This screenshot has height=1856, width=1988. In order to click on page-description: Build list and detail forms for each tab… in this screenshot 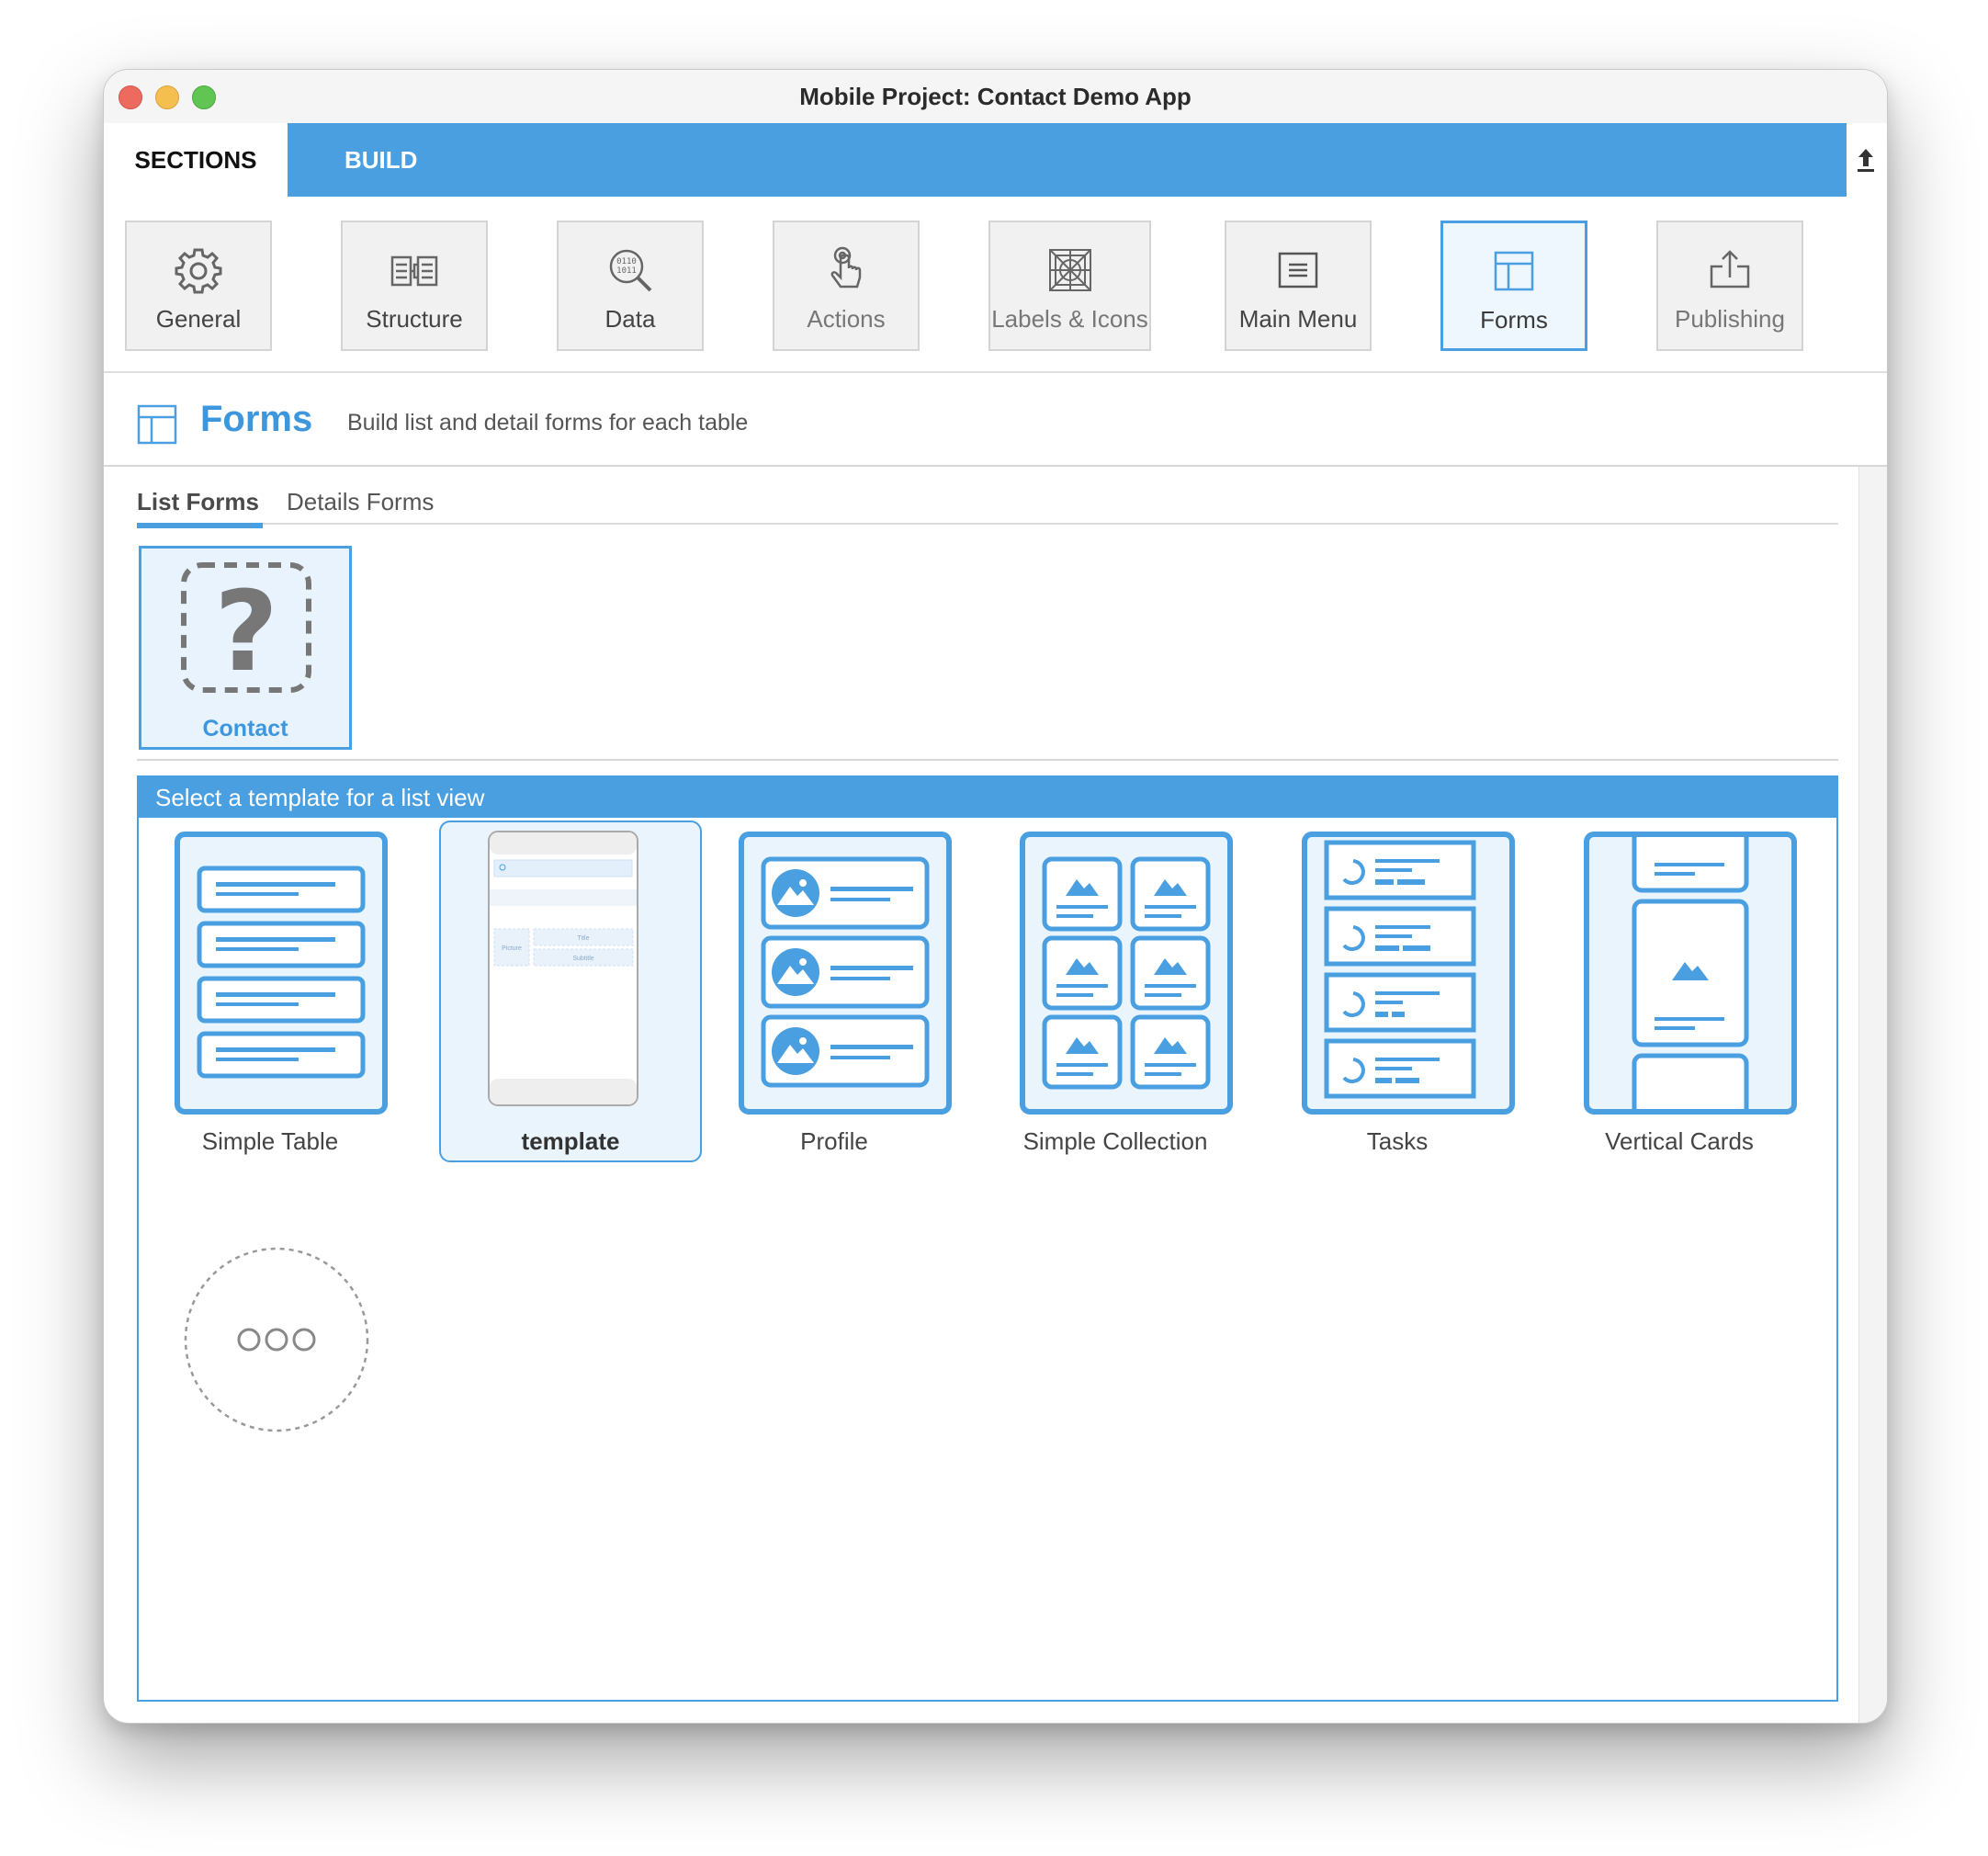, I will do `click(548, 423)`.